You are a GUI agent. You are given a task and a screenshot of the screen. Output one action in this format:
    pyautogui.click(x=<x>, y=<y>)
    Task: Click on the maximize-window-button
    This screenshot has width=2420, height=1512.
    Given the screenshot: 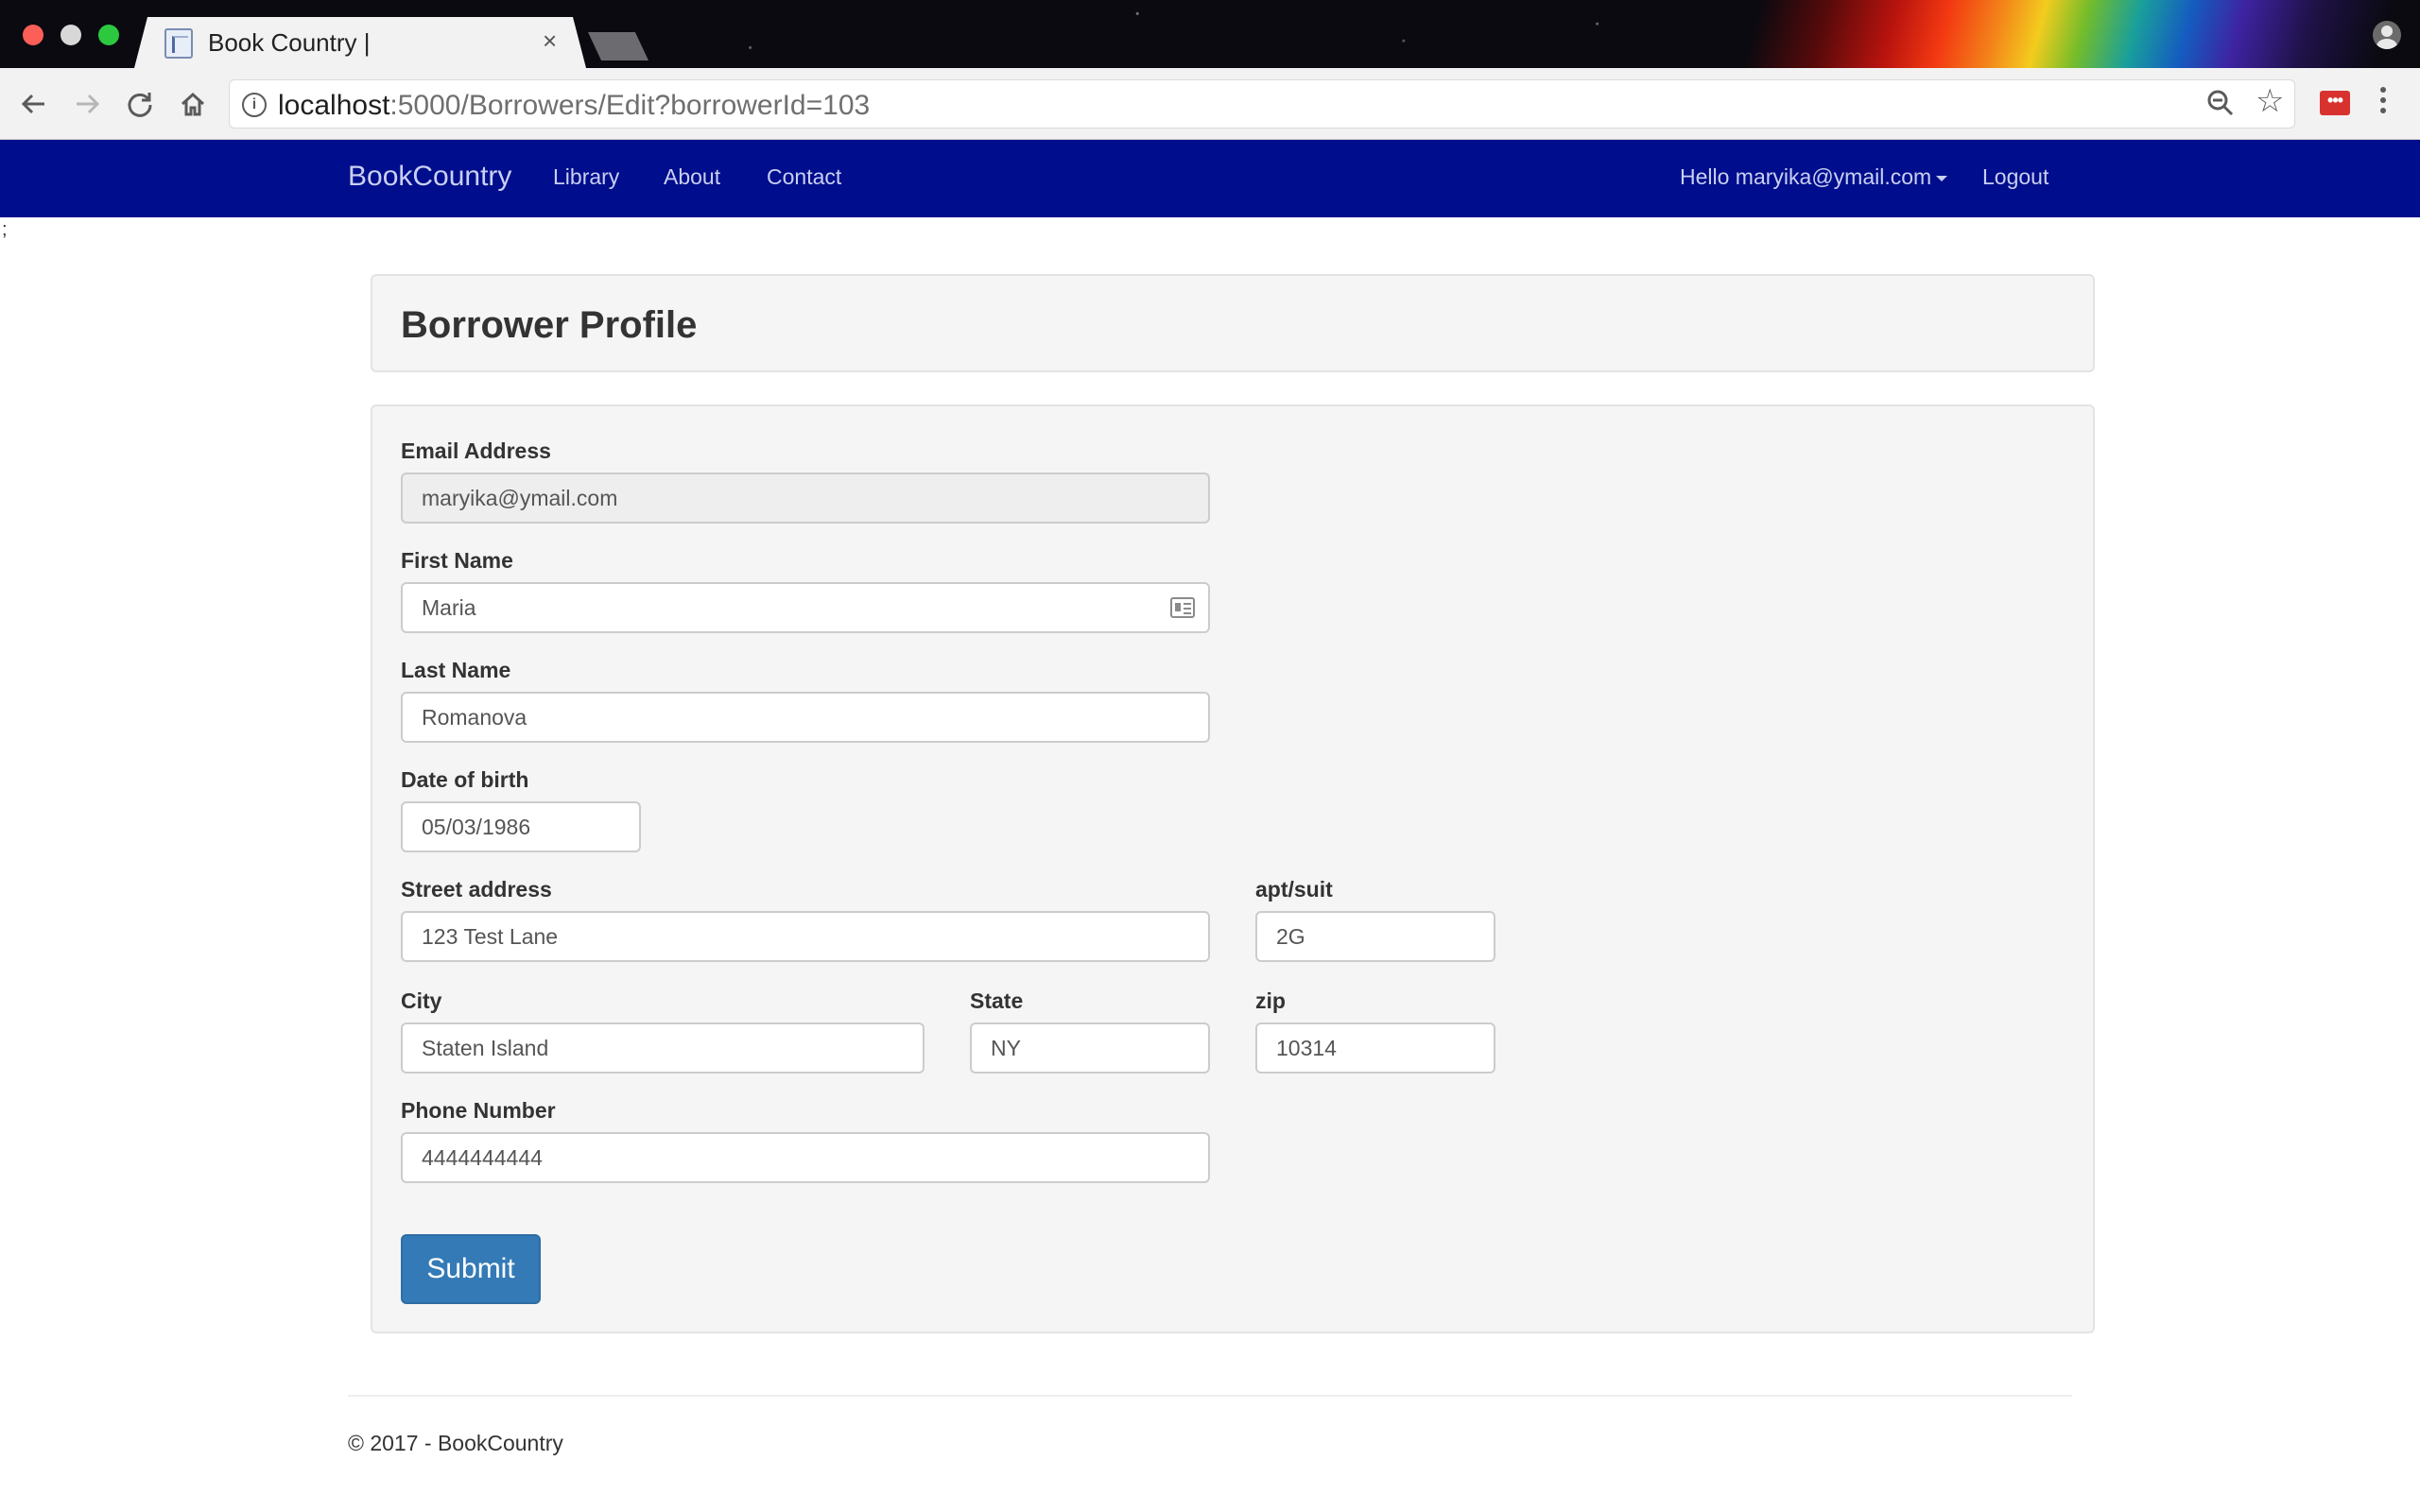 What is the action you would take?
    pyautogui.click(x=108, y=35)
    